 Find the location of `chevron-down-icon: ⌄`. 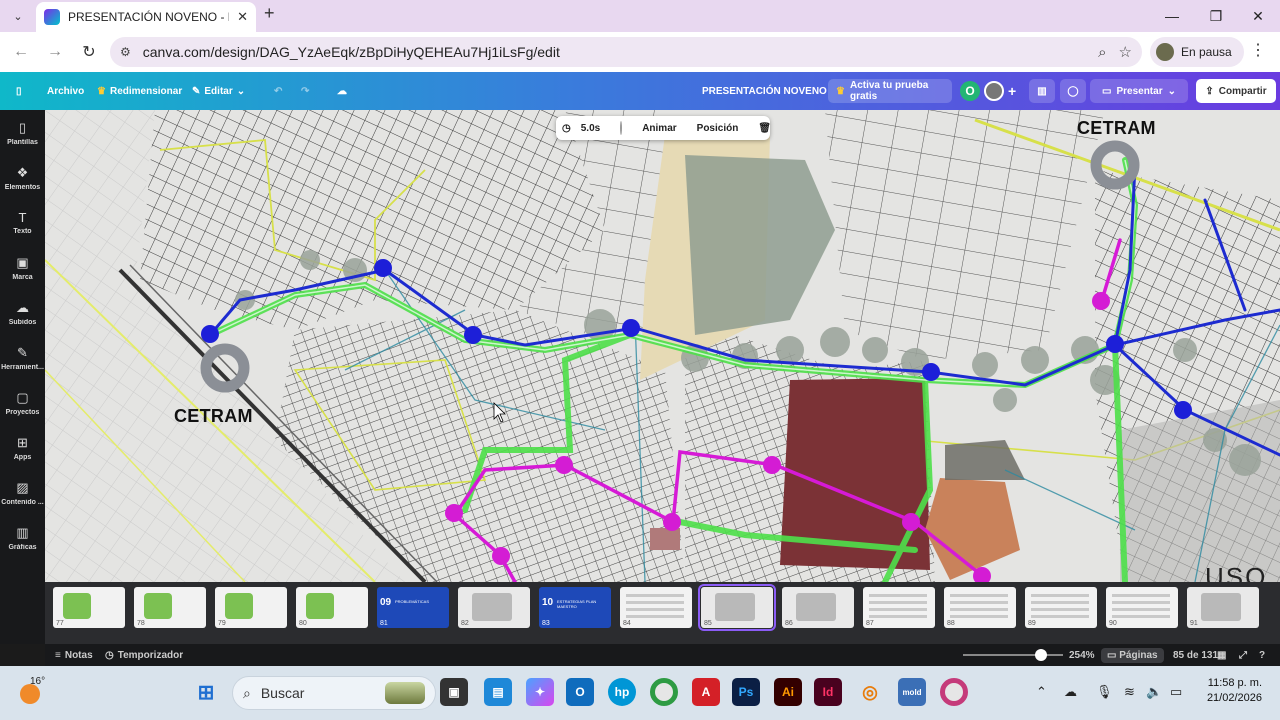

chevron-down-icon: ⌄ is located at coordinates (1172, 91).